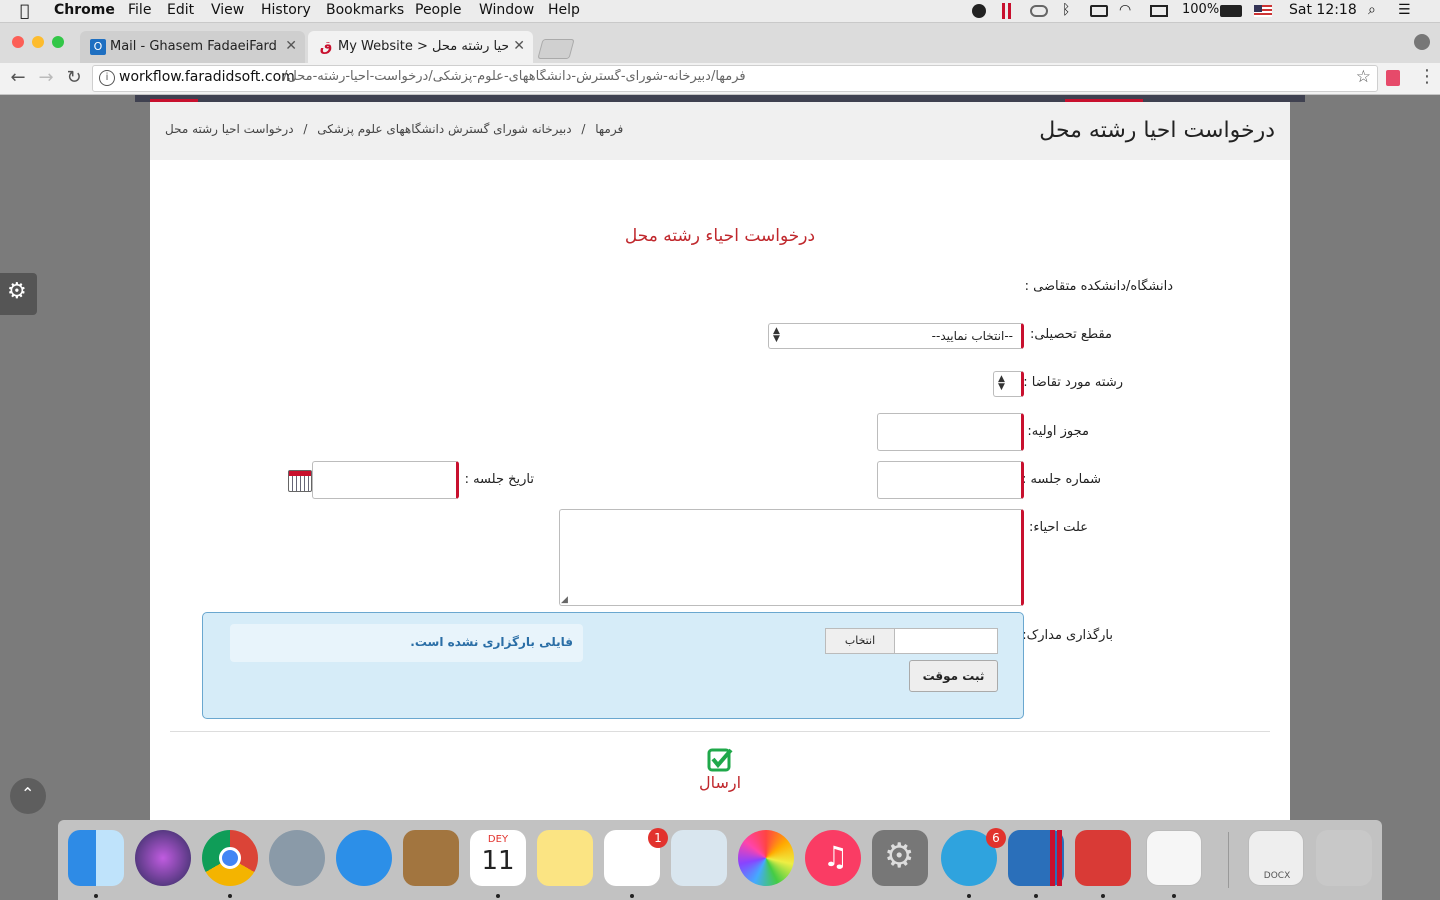 This screenshot has width=1440, height=900. What do you see at coordinates (74, 77) in the screenshot?
I see `reload-icon: ↻` at bounding box center [74, 77].